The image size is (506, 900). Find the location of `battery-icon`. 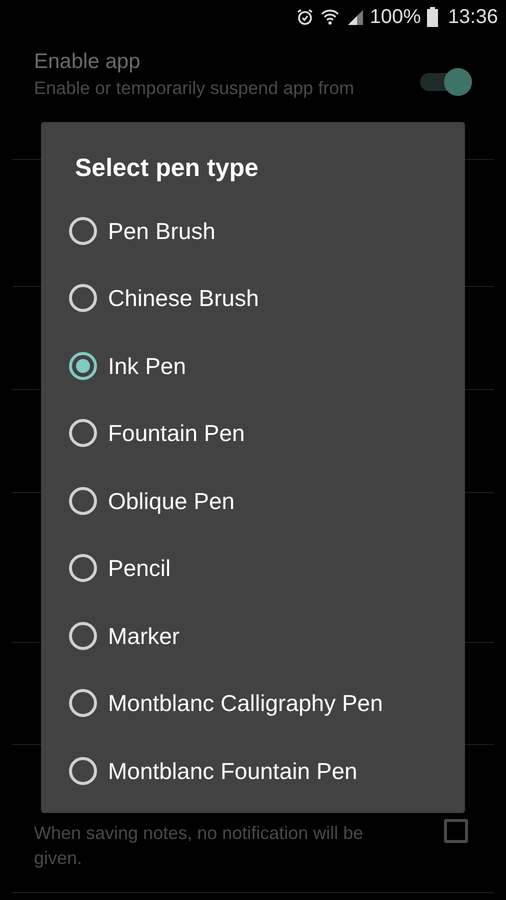

battery-icon is located at coordinates (432, 17).